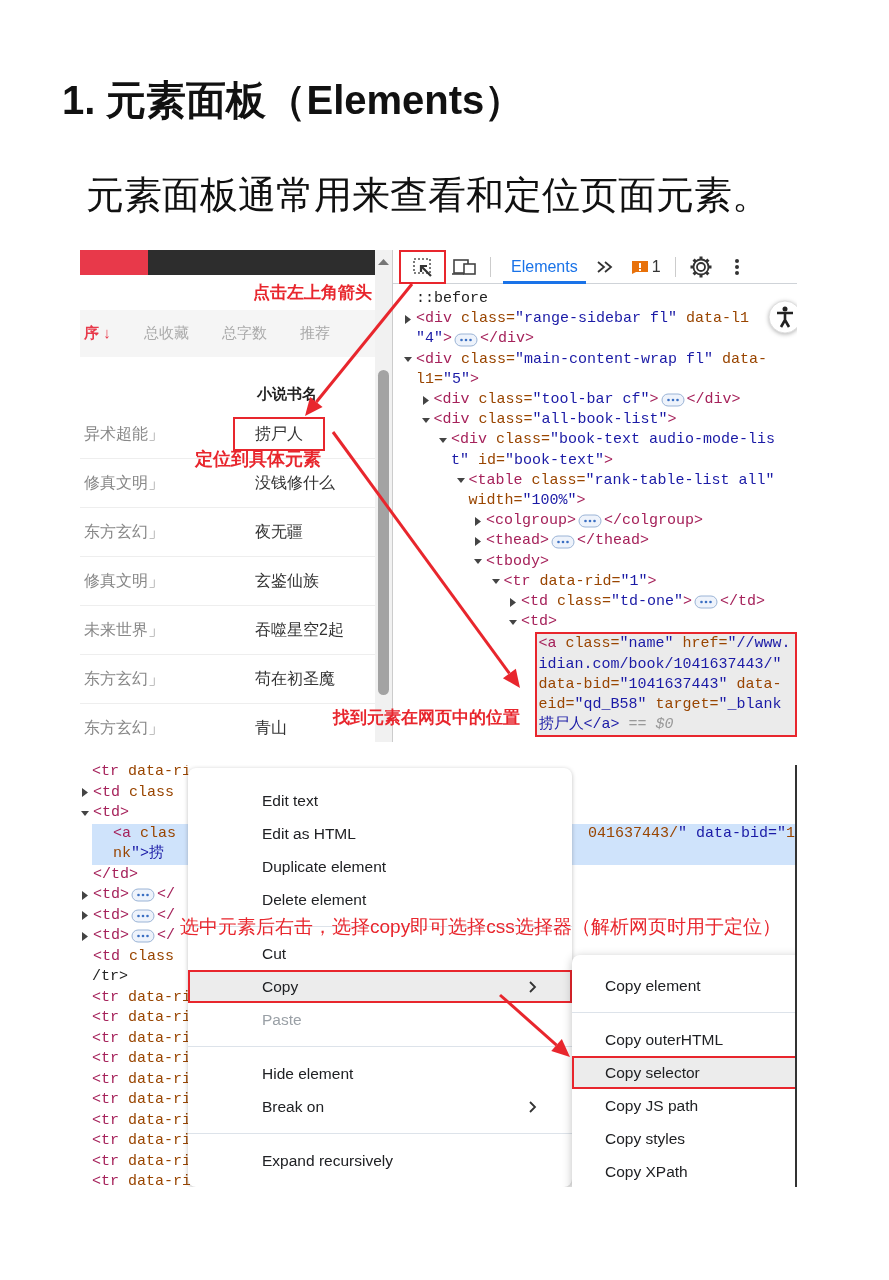  I want to click on code-text: <div class="range-sidebar fl" data-l1, so click(583, 319).